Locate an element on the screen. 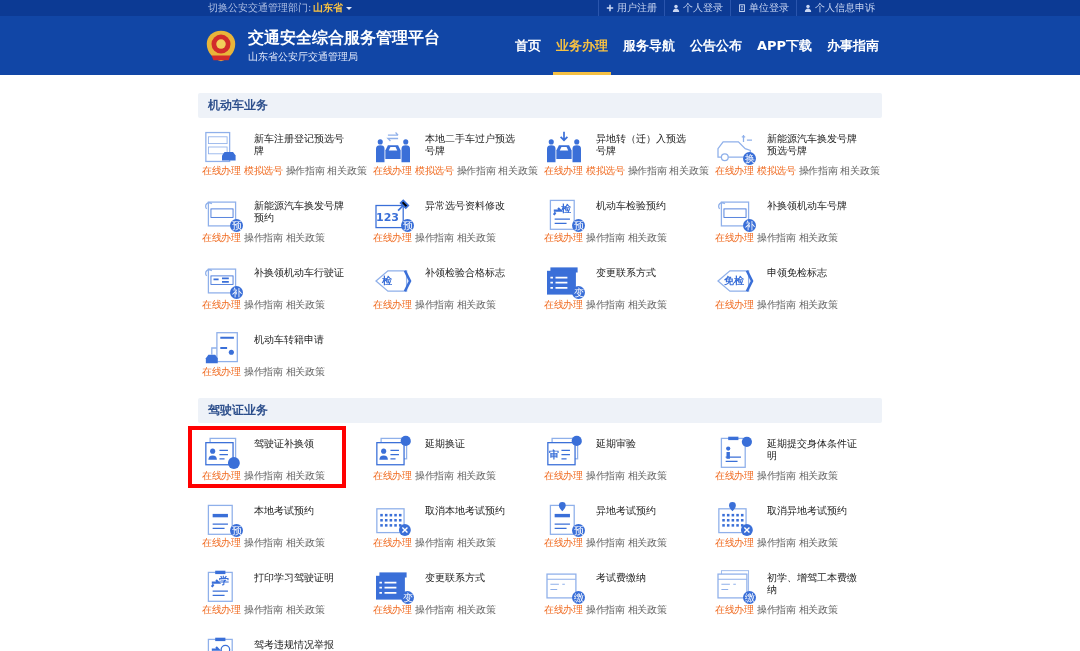  service-title: 取消本地考试预约 is located at coordinates (470, 511).